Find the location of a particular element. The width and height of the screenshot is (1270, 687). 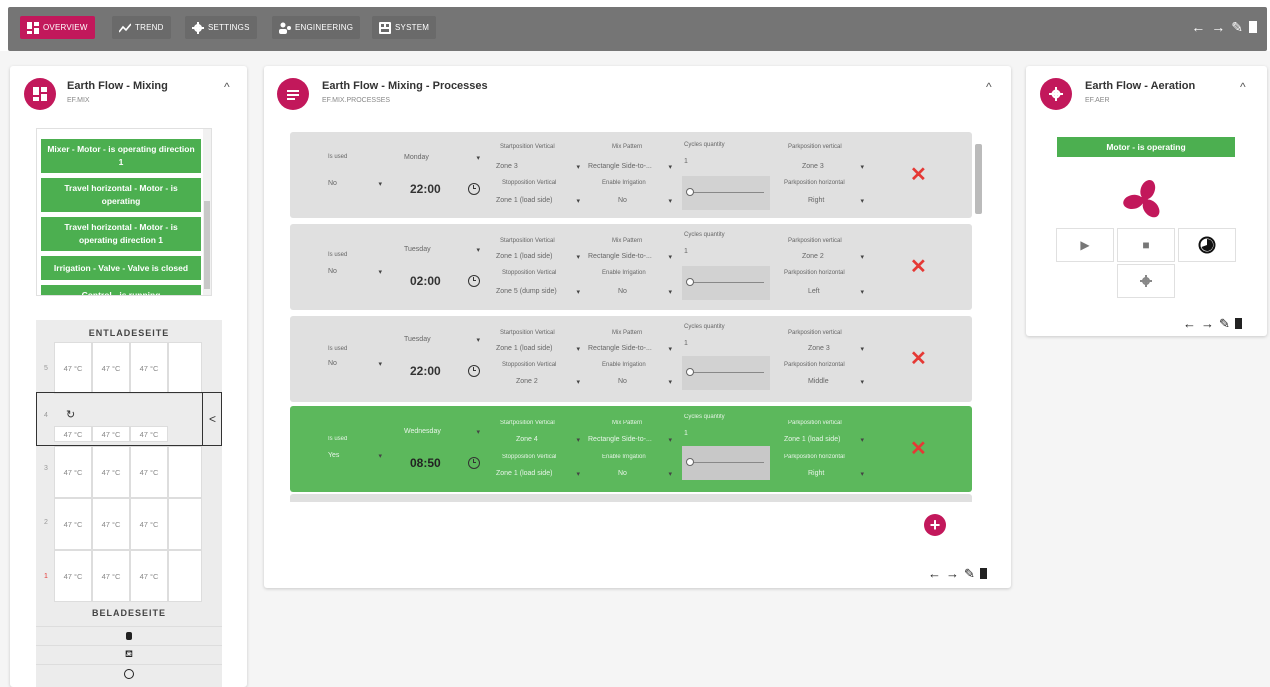

day-select: Wednesday ▾ is located at coordinates (442, 432).